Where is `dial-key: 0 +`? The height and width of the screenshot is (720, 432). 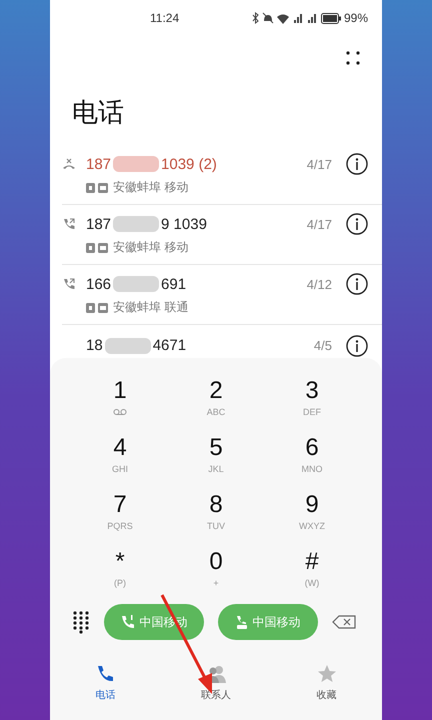 dial-key: 0 + is located at coordinates (216, 569).